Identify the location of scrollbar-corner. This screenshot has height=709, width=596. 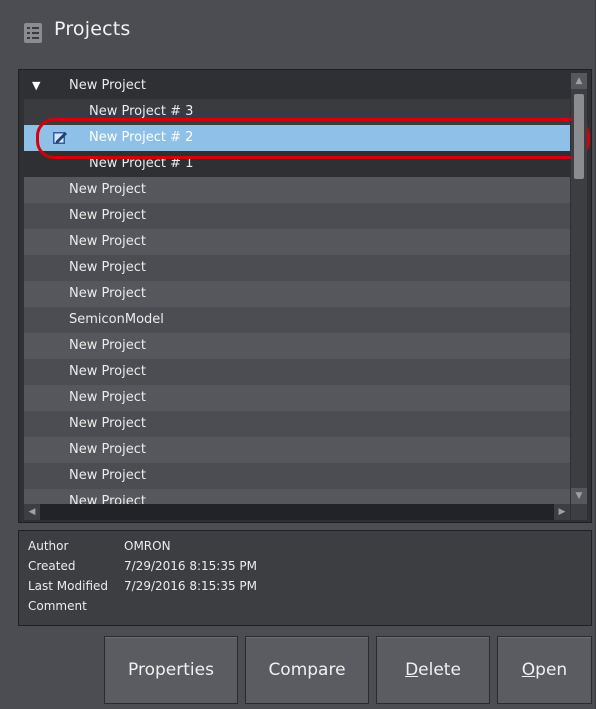
(579, 512).